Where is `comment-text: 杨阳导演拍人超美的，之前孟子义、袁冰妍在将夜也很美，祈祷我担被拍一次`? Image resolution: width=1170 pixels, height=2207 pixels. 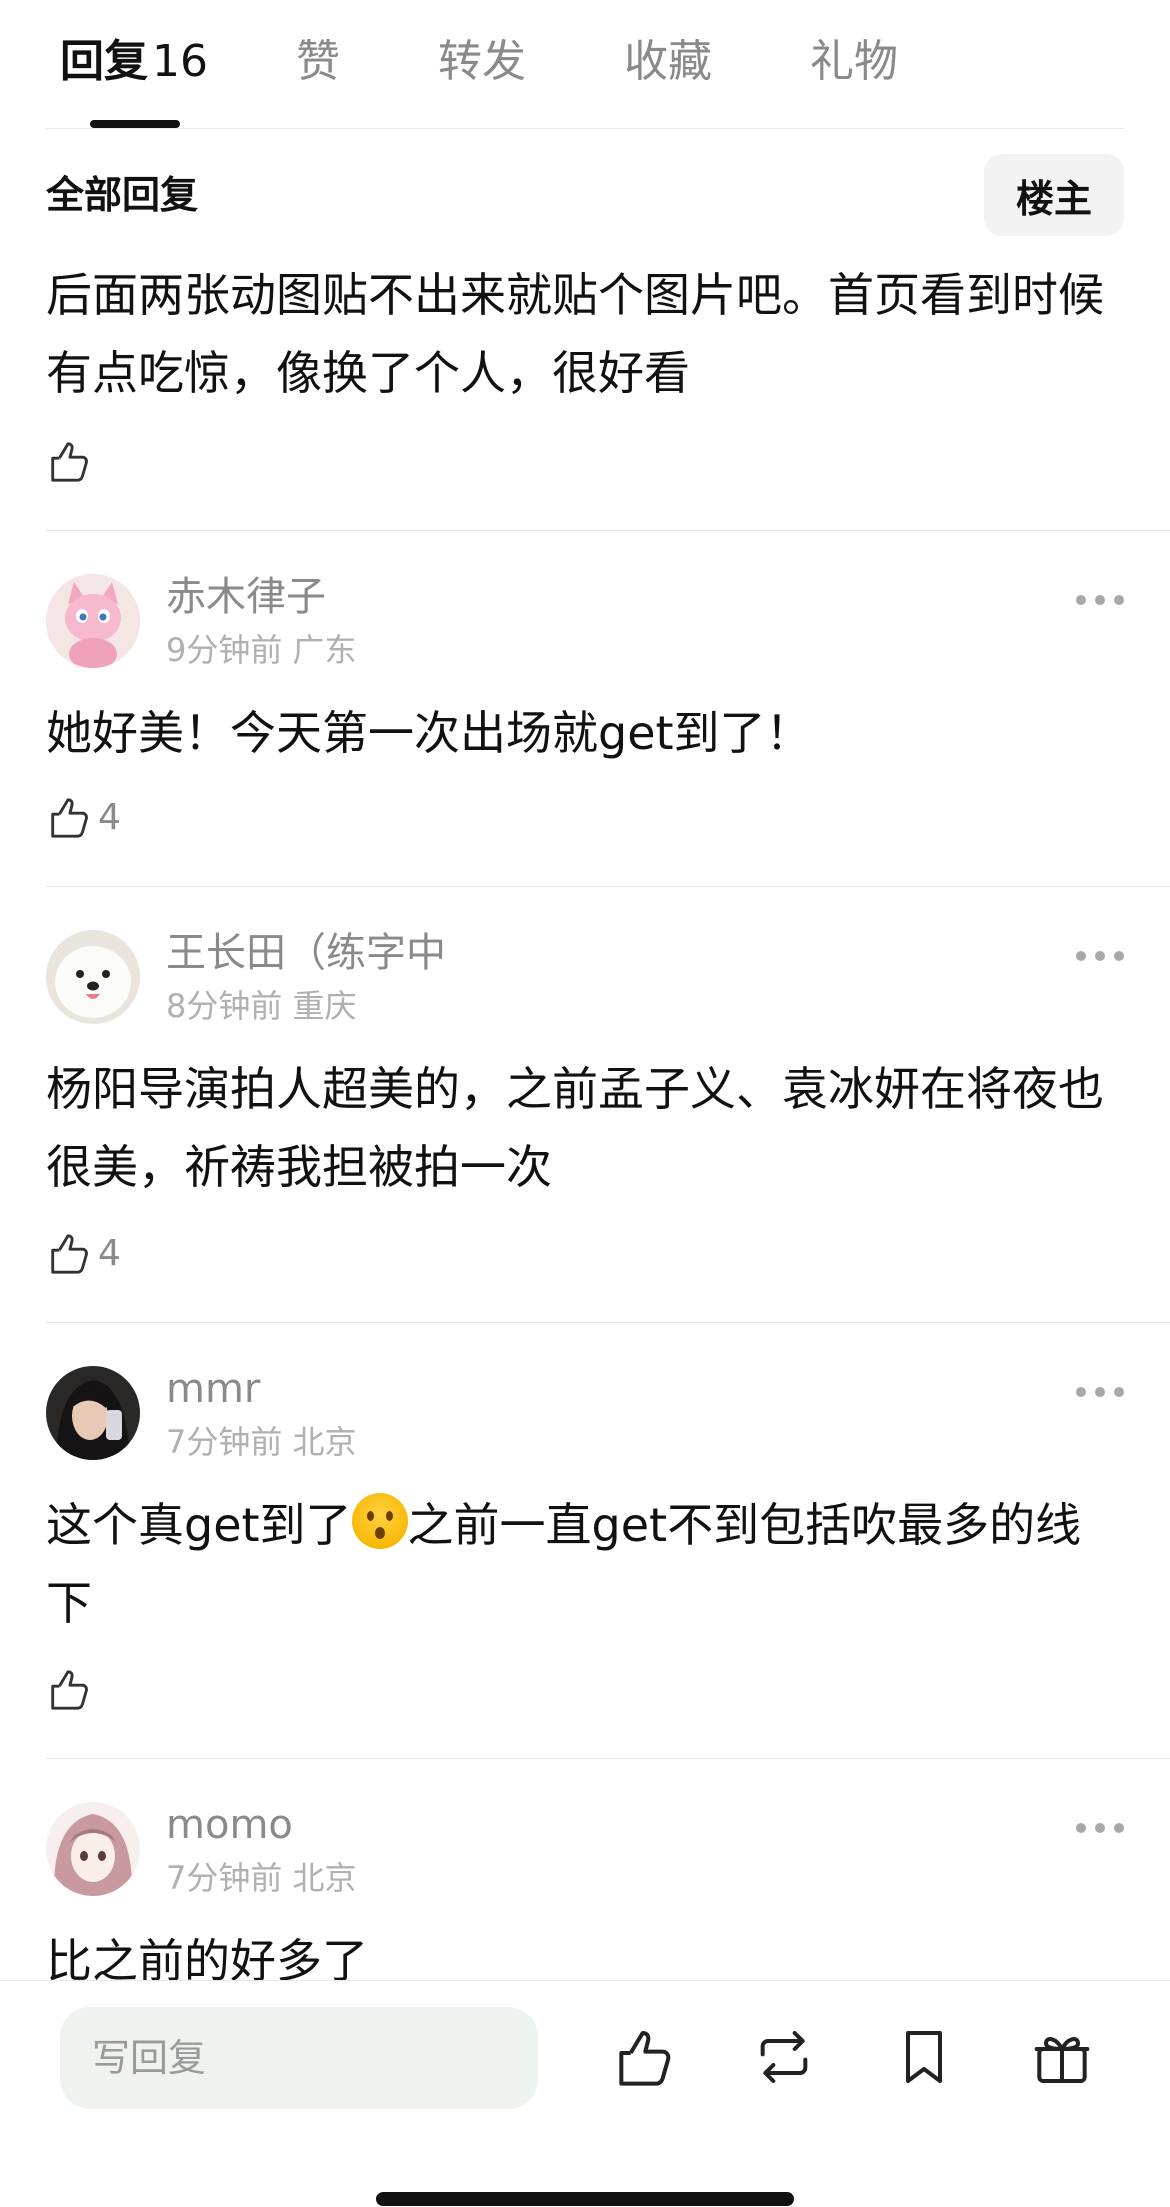 comment-text: 杨阳导演拍人超美的，之前孟子义、袁冰妍在将夜也很美，祈祷我担被拍一次 is located at coordinates (575, 1128).